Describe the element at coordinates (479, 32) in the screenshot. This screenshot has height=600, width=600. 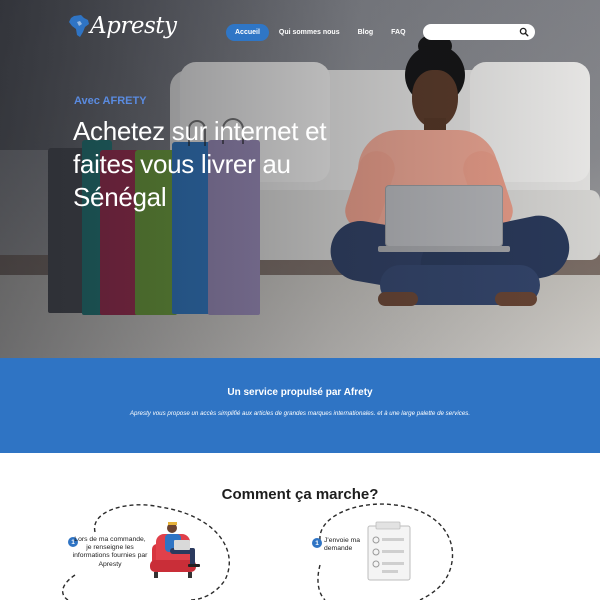
I see `search-input` at that location.